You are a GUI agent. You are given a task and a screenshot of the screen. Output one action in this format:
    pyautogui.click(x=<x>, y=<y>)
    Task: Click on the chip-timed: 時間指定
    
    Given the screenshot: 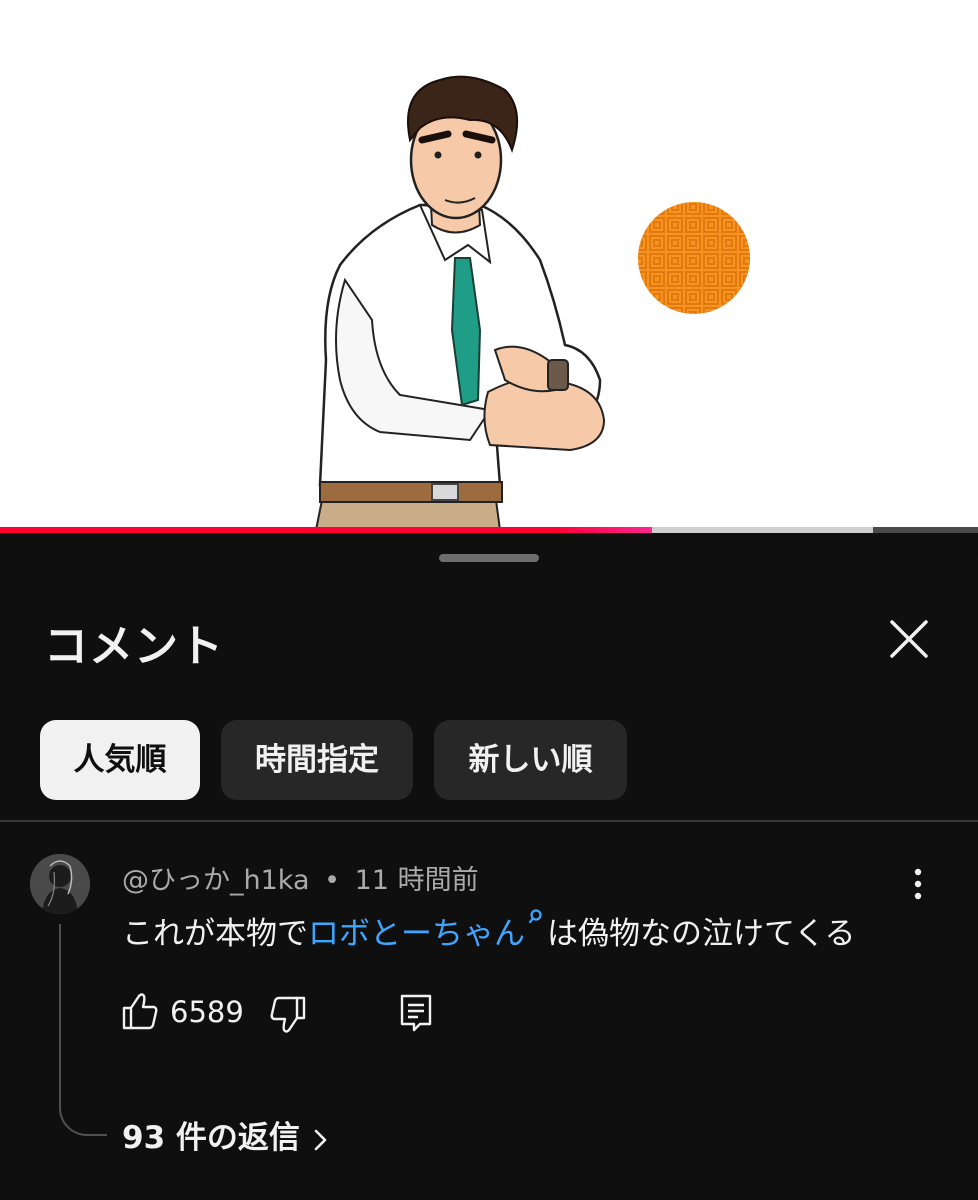 What is the action you would take?
    pyautogui.click(x=317, y=760)
    